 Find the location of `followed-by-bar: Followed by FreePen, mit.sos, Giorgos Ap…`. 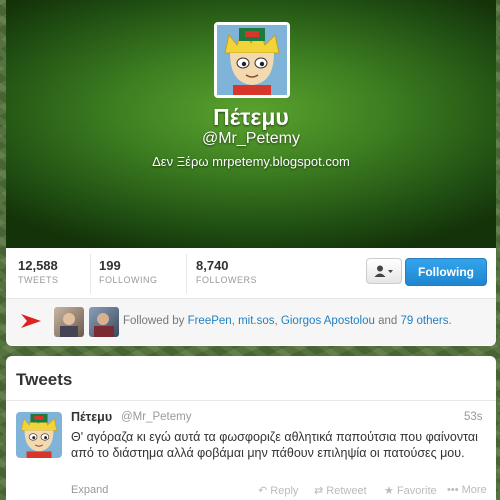

followed-by-bar: Followed by FreePen, mit.sos, Giorgos Ap… is located at coordinates (251, 322).